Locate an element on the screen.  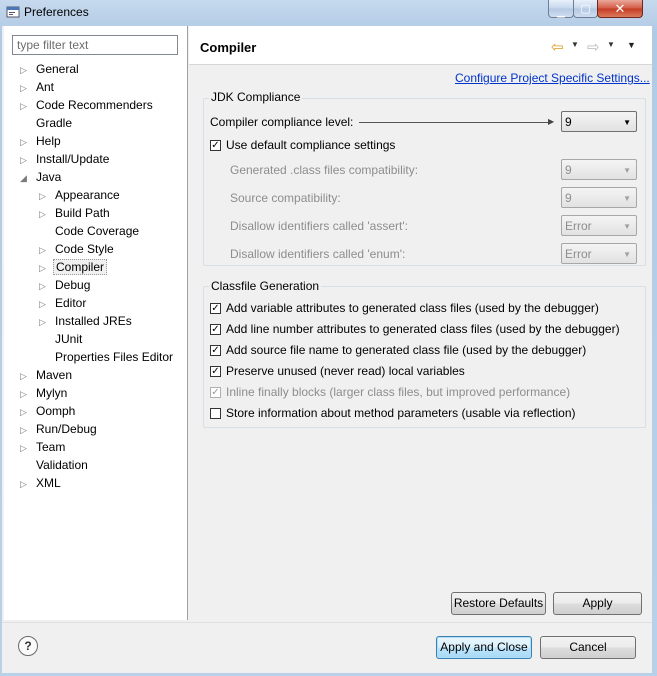
maximize-button: ▢ is located at coordinates (585, 9).